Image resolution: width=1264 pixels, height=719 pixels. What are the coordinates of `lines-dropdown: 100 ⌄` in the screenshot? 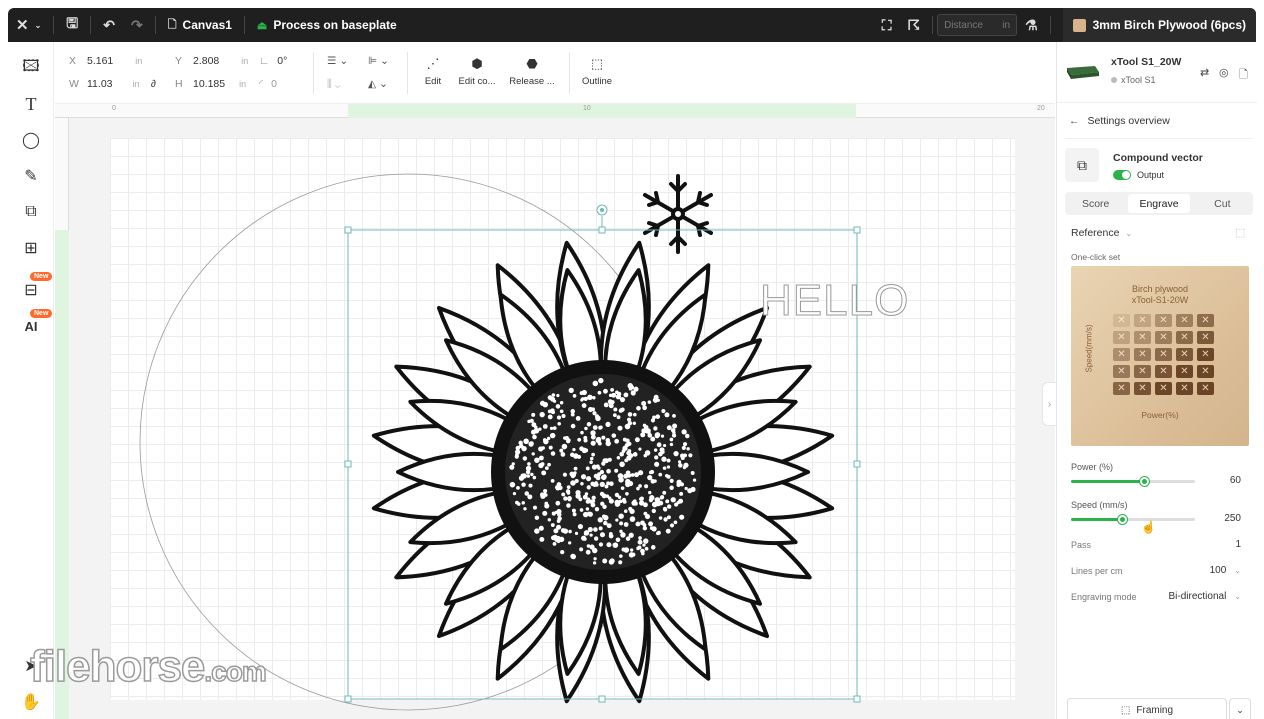 It's located at (1225, 570).